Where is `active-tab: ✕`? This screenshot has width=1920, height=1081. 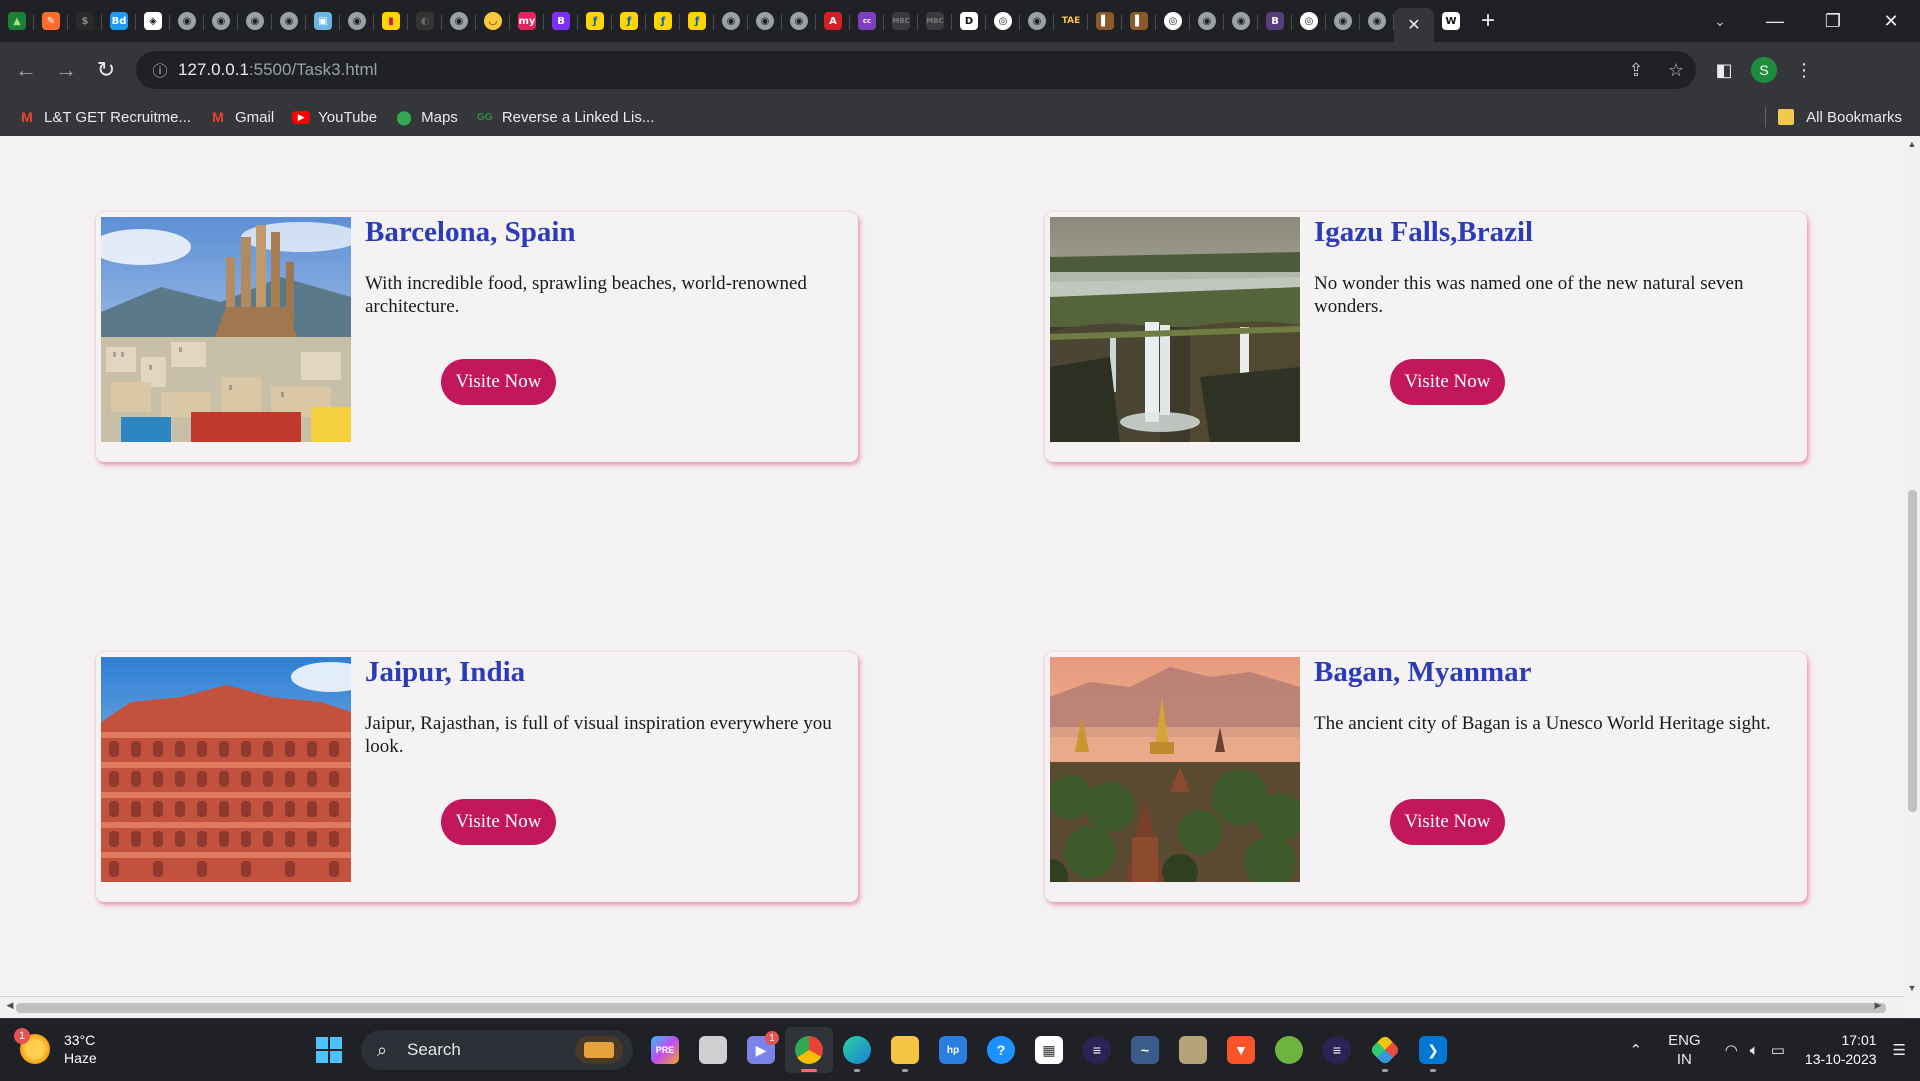
active-tab: ✕ is located at coordinates (1414, 25).